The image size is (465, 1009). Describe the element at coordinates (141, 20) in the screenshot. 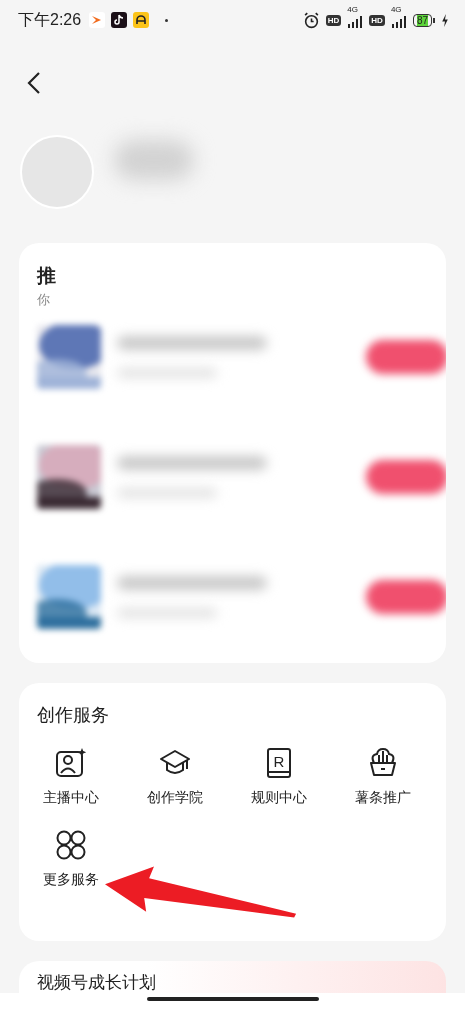

I see `helmet-icon` at that location.